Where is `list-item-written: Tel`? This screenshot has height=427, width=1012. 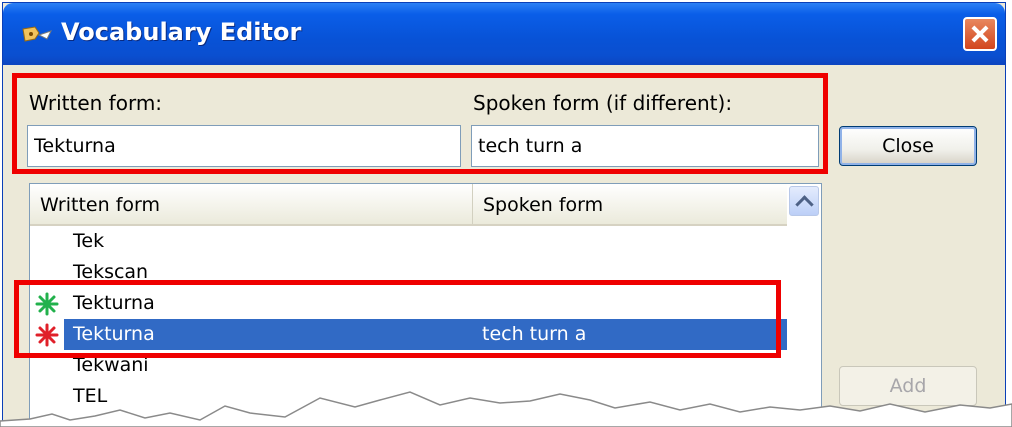 list-item-written: Tel is located at coordinates (86, 421).